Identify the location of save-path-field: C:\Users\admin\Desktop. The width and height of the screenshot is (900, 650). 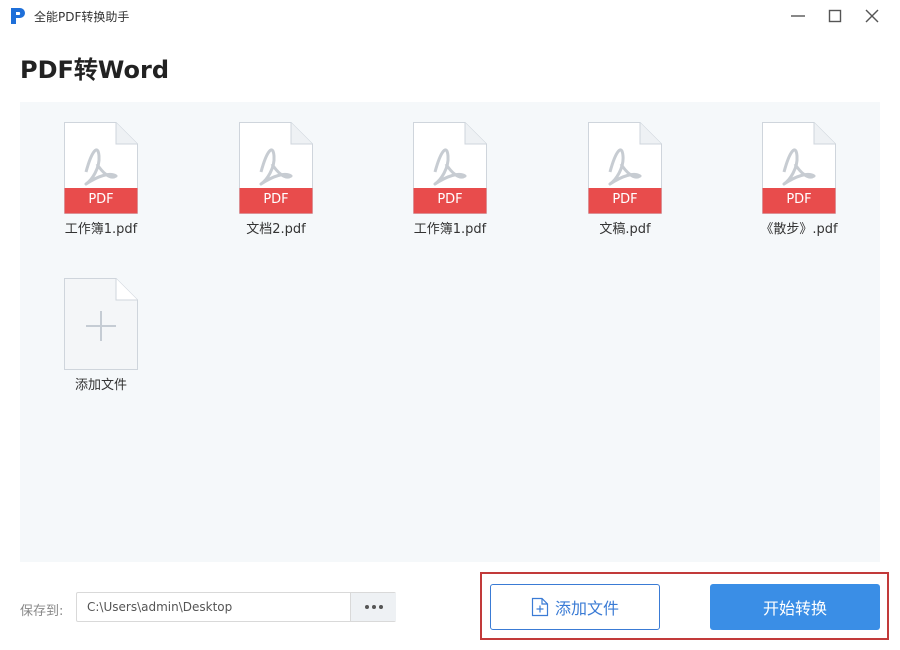
(236, 607).